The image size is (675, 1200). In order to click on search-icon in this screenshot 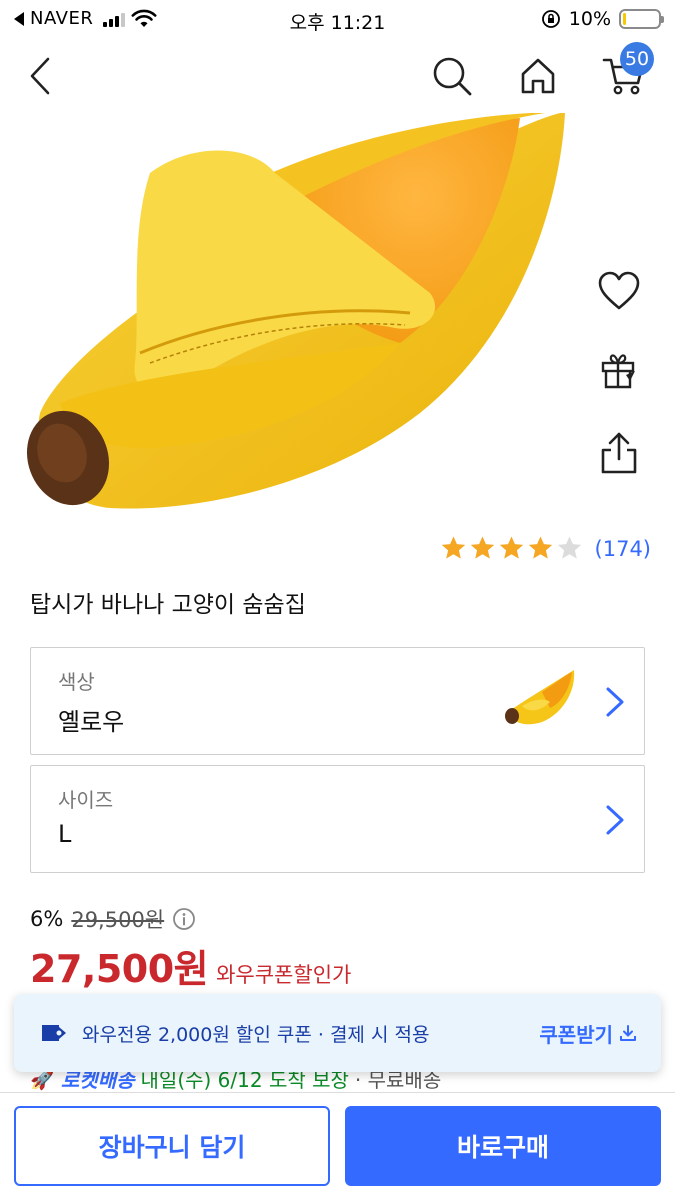, I will do `click(452, 76)`.